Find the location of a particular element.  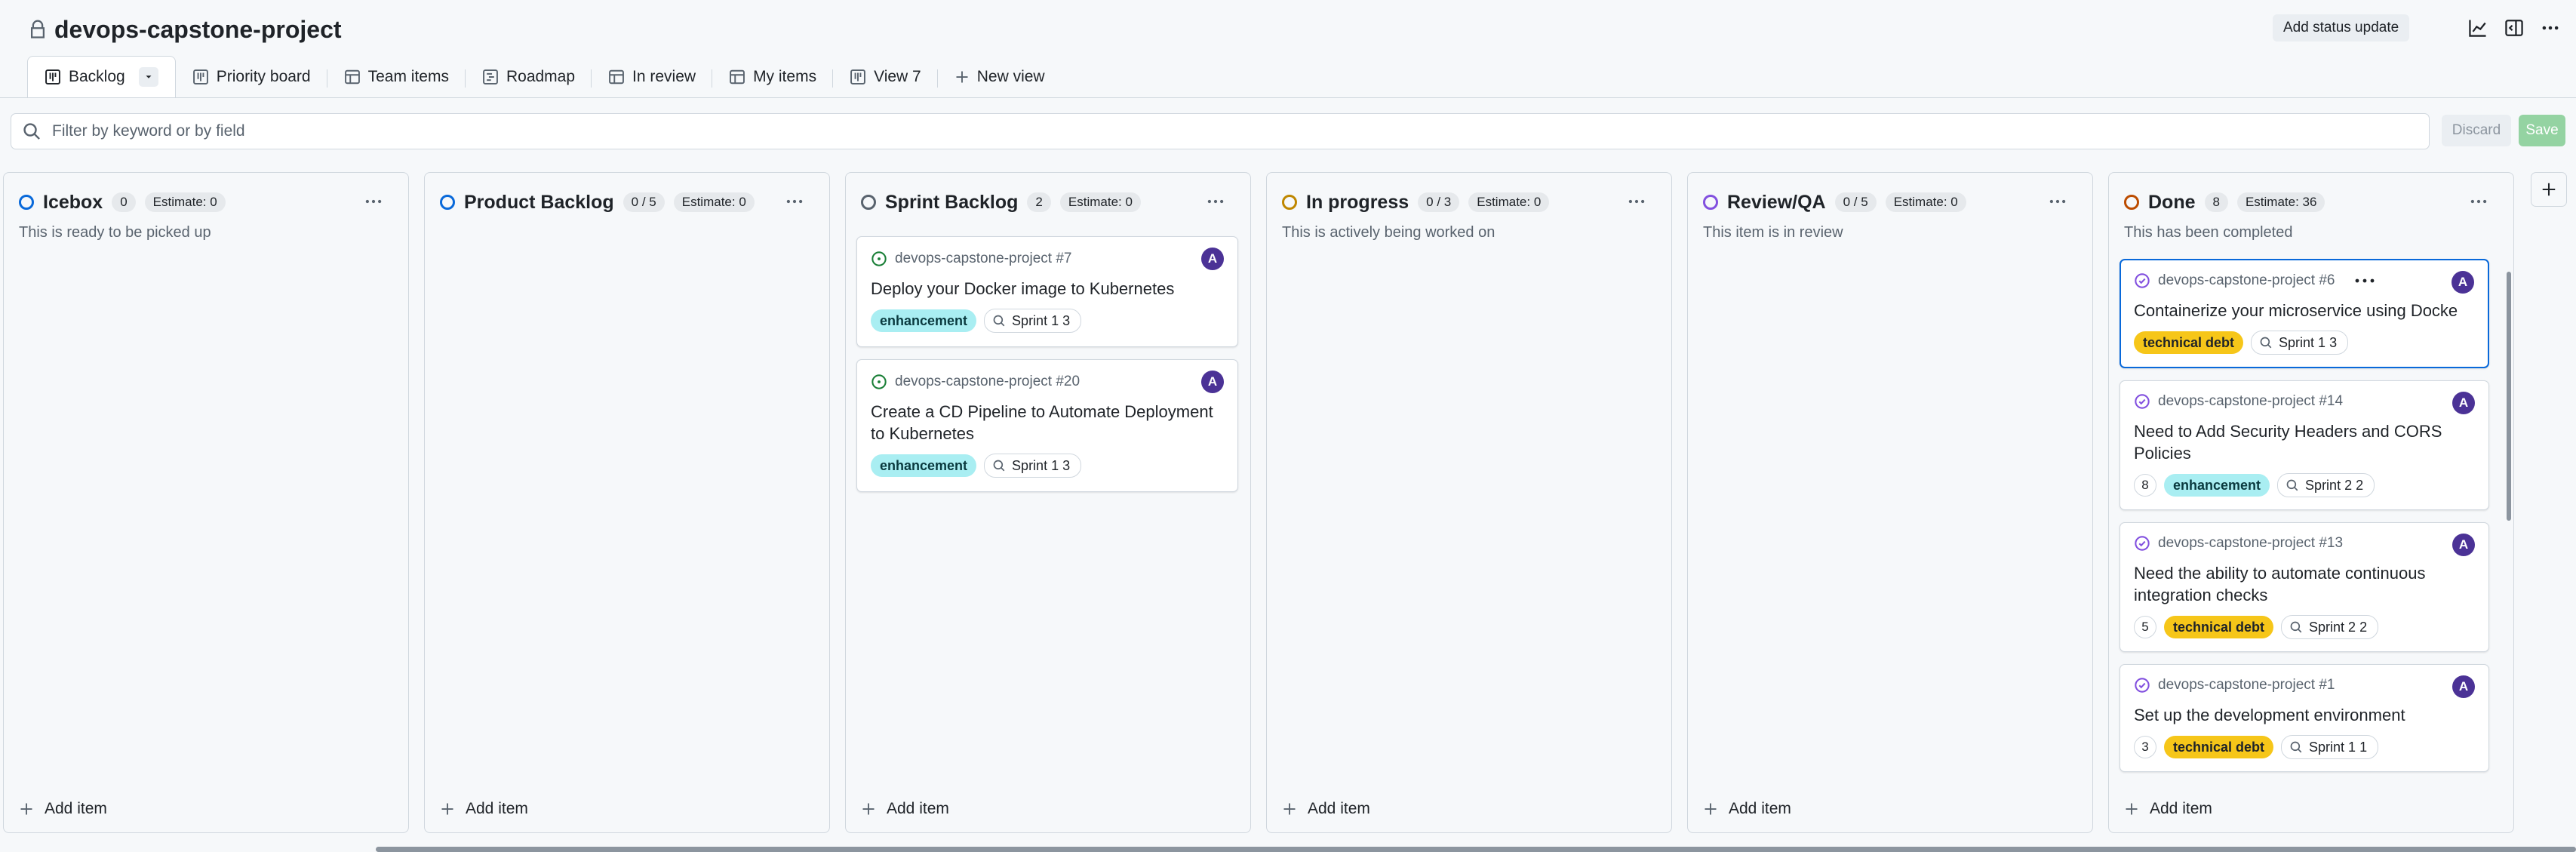

new-view-button: New view is located at coordinates (1000, 77).